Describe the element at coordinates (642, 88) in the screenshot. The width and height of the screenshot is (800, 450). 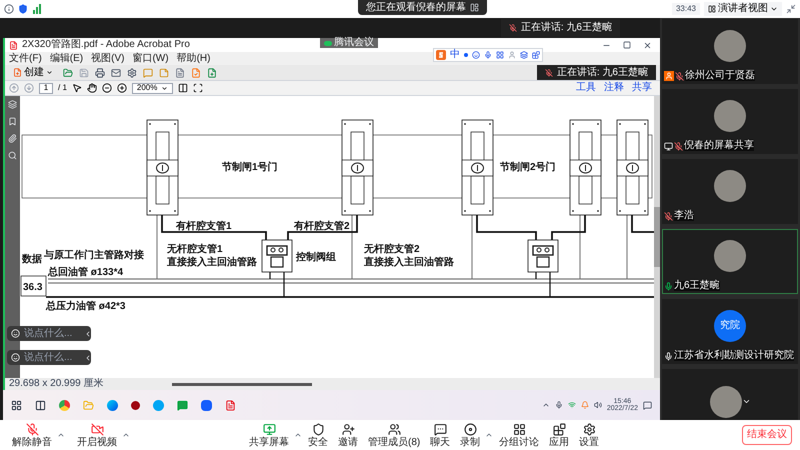
I see `panel-link: 共享` at that location.